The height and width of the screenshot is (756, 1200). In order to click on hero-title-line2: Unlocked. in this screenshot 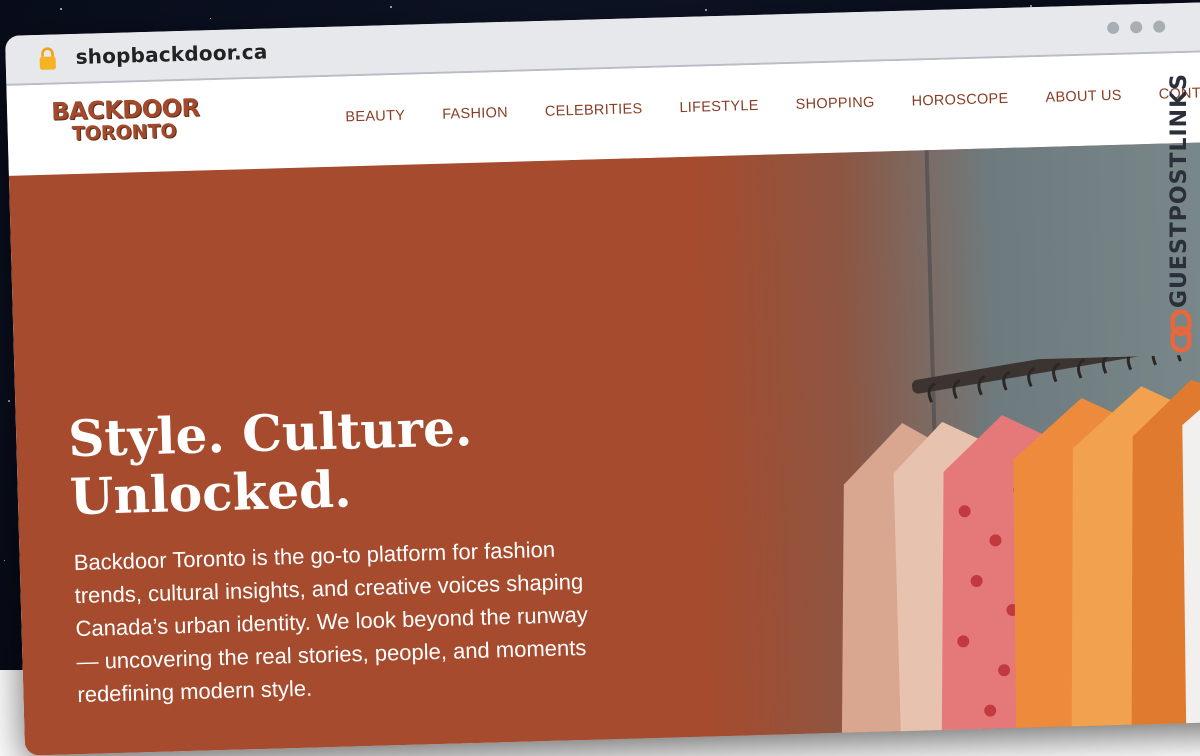, I will do `click(210, 492)`.